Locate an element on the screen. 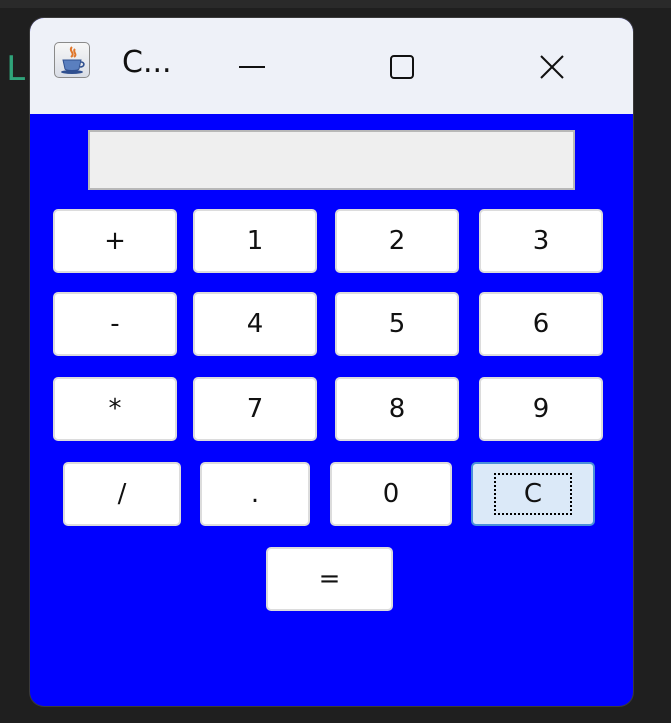 Image resolution: width=671 pixels, height=723 pixels. divide-button: / is located at coordinates (122, 494).